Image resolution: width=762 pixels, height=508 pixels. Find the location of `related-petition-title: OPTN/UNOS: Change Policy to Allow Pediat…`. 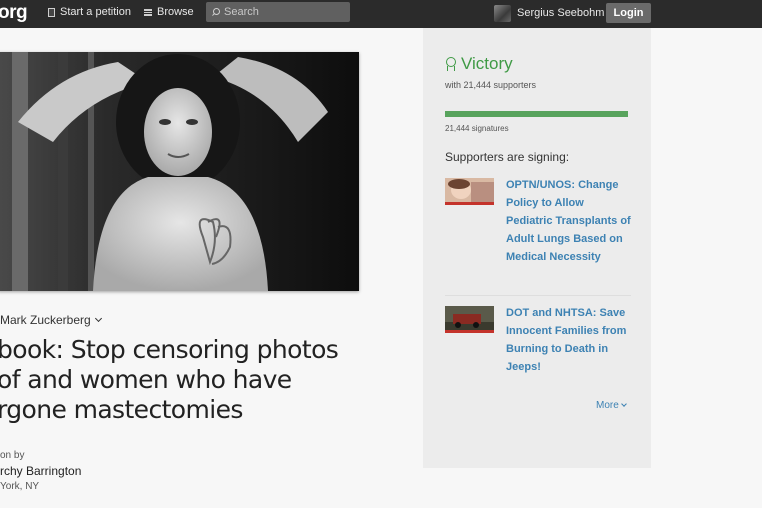

related-petition-title: OPTN/UNOS: Change Policy to Allow Pediat… is located at coordinates (568, 221).